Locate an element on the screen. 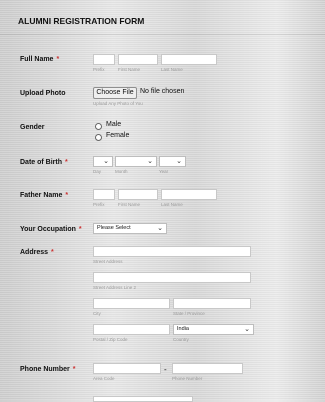 Image resolution: width=325 pixels, height=402 pixels. father-last-name-sublabel: Last Name is located at coordinates (172, 204).